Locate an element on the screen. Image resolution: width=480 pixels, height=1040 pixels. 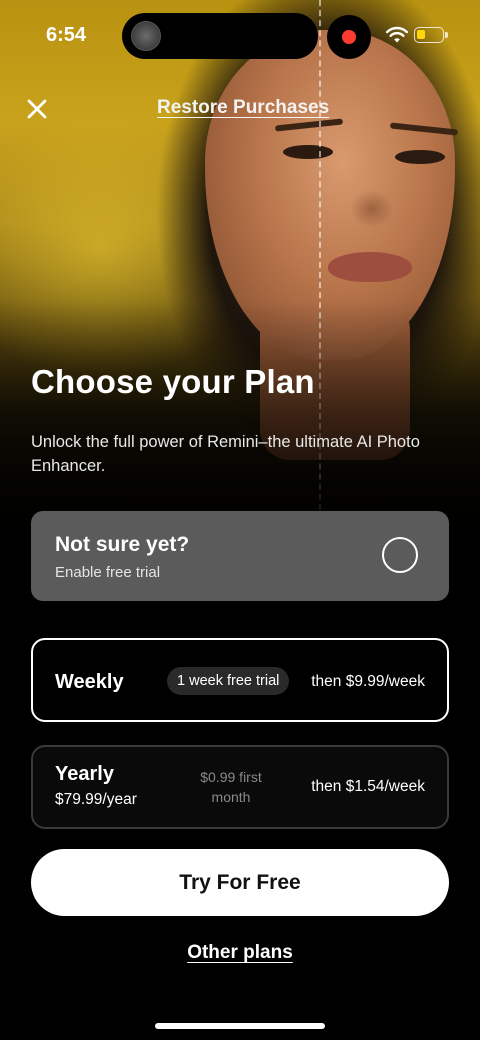
plan-option-weekly: Weekly 1 week free trial then $9.99/week is located at coordinates (240, 680).